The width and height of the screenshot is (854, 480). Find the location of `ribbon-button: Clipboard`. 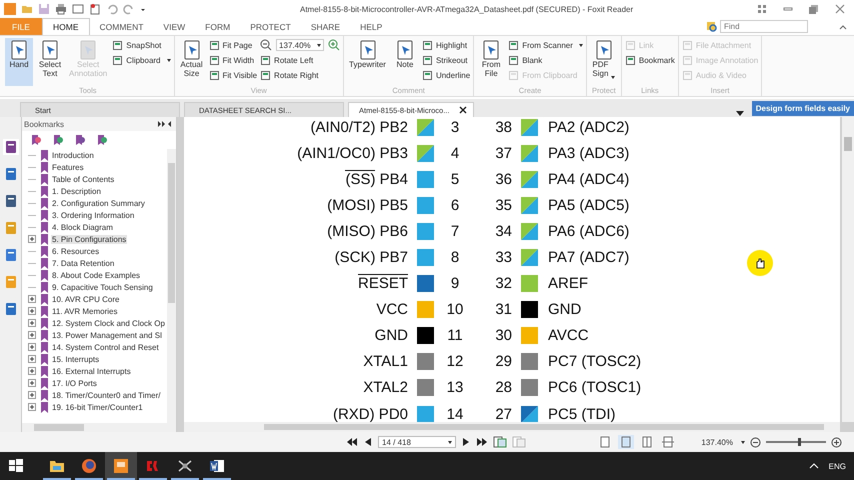

ribbon-button: Clipboard is located at coordinates (141, 60).